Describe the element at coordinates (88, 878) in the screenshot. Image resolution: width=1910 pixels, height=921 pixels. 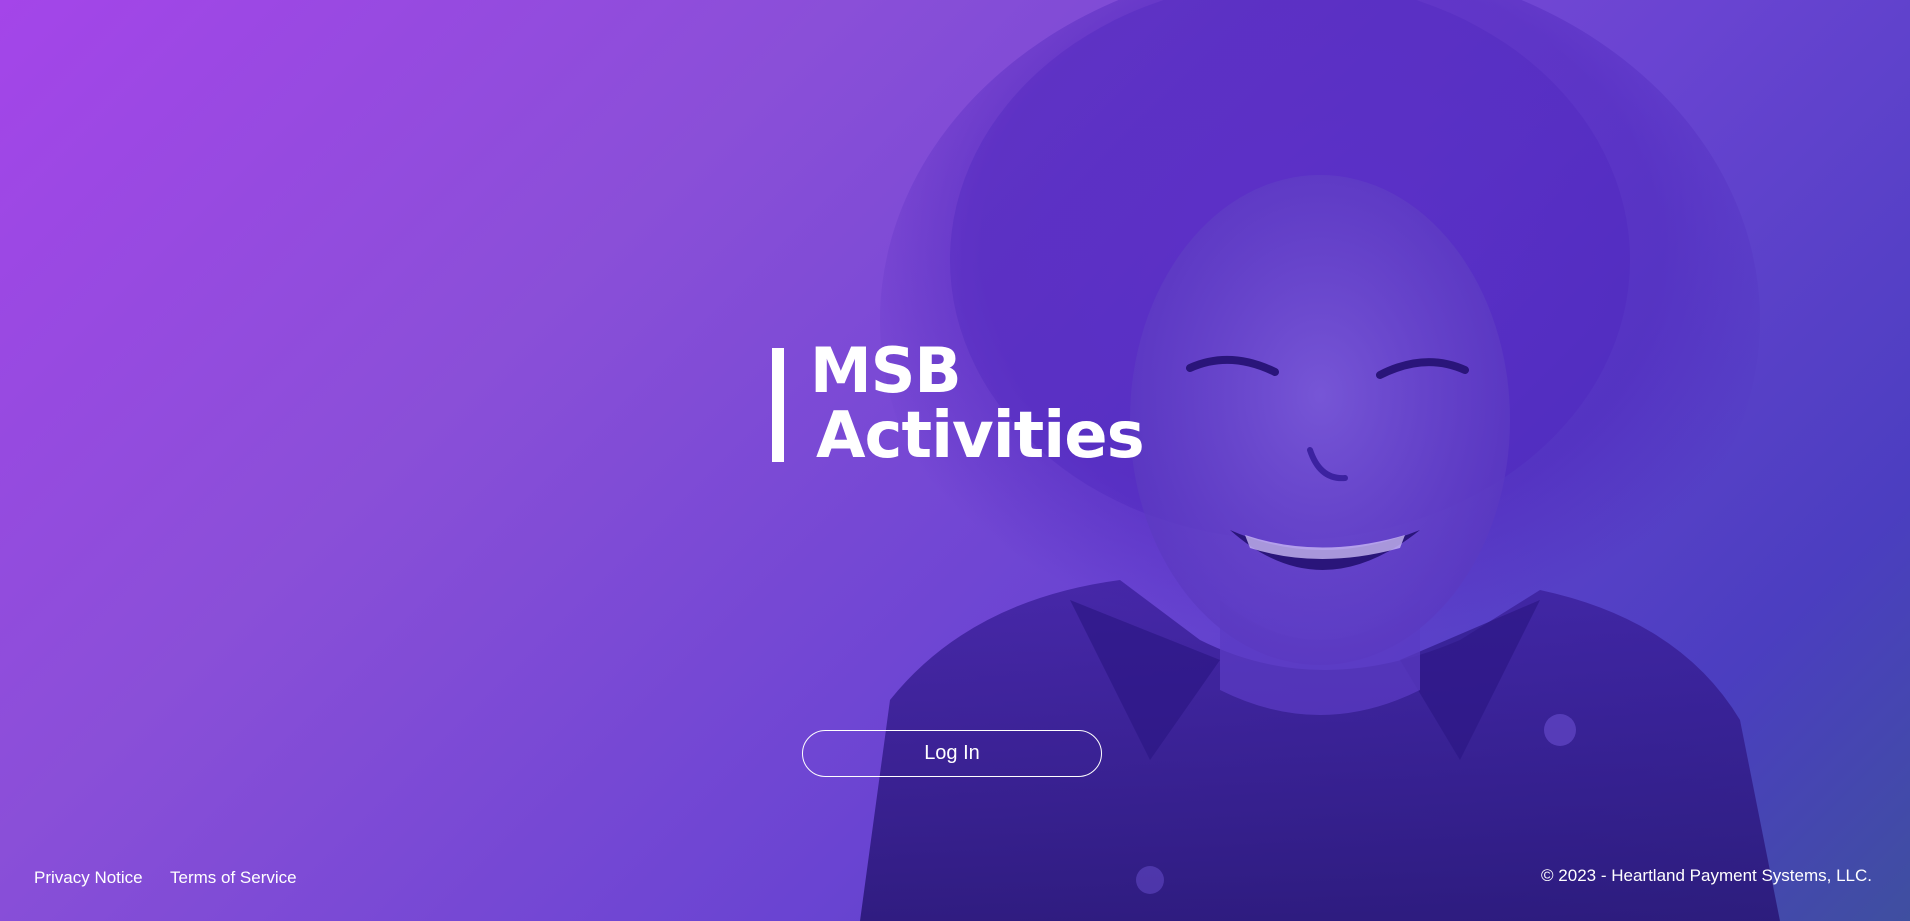
I see `privacy-notice-link: Privacy Notice` at that location.